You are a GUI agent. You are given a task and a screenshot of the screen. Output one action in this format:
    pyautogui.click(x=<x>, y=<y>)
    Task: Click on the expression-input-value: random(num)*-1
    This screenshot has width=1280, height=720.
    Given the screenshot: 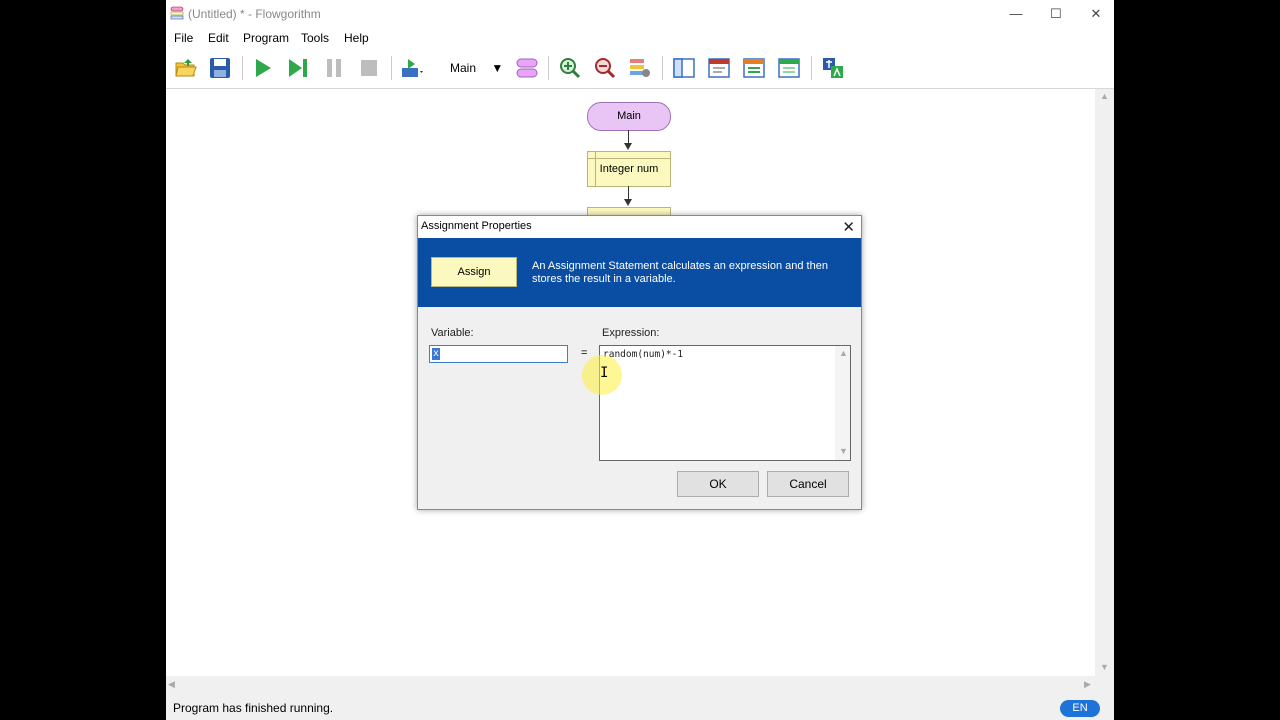 What is the action you would take?
    pyautogui.click(x=643, y=354)
    